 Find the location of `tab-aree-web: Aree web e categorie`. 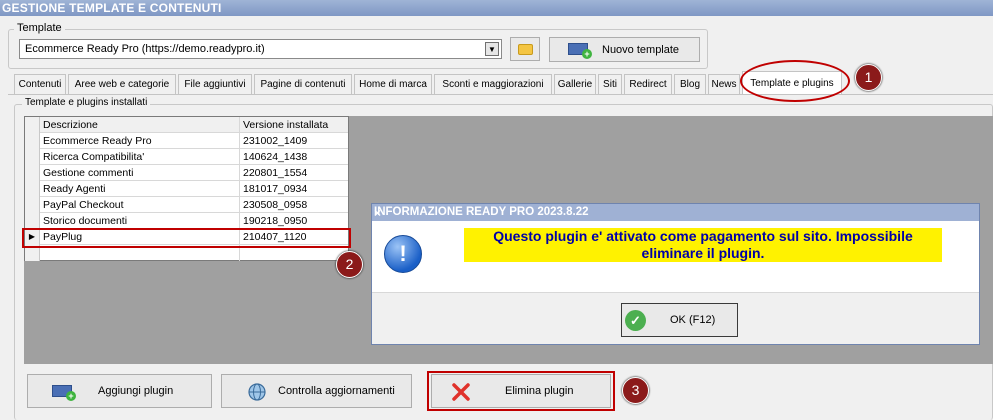

tab-aree-web: Aree web e categorie is located at coordinates (122, 84).